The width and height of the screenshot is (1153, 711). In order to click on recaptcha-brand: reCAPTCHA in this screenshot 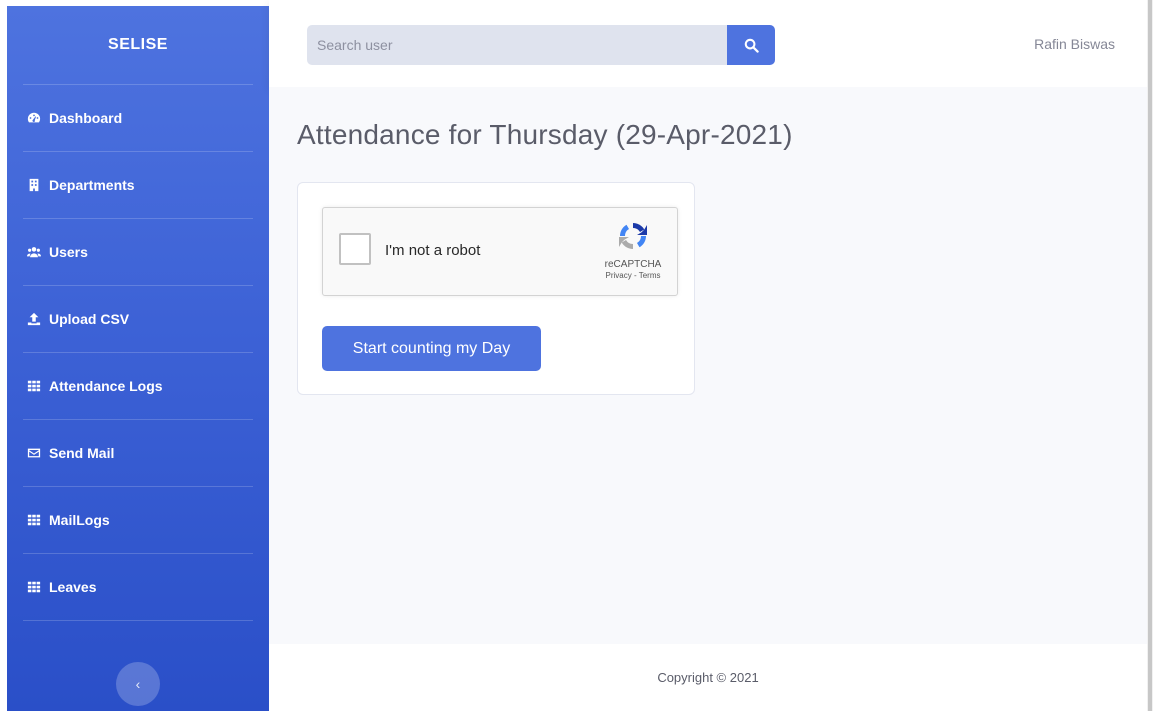, I will do `click(633, 264)`.